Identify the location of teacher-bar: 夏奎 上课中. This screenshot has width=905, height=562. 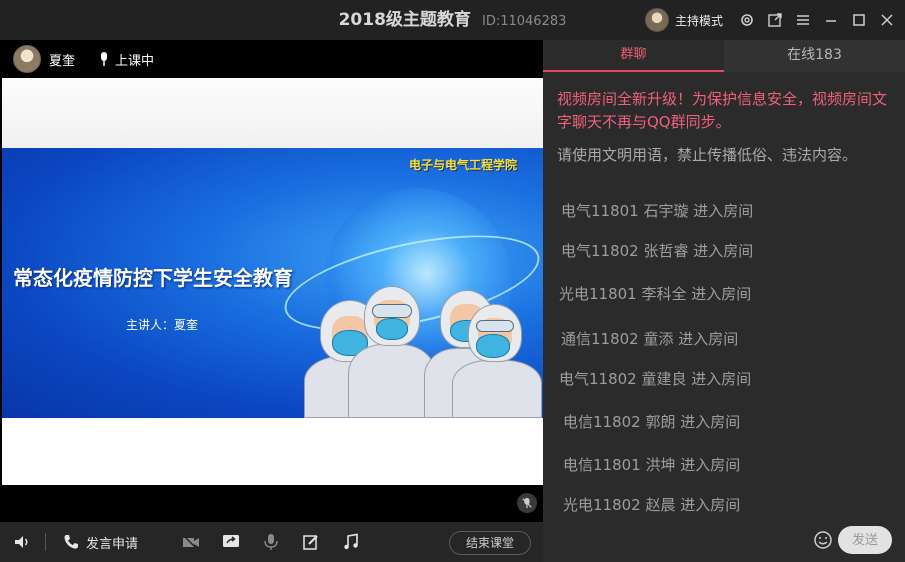
(271, 59).